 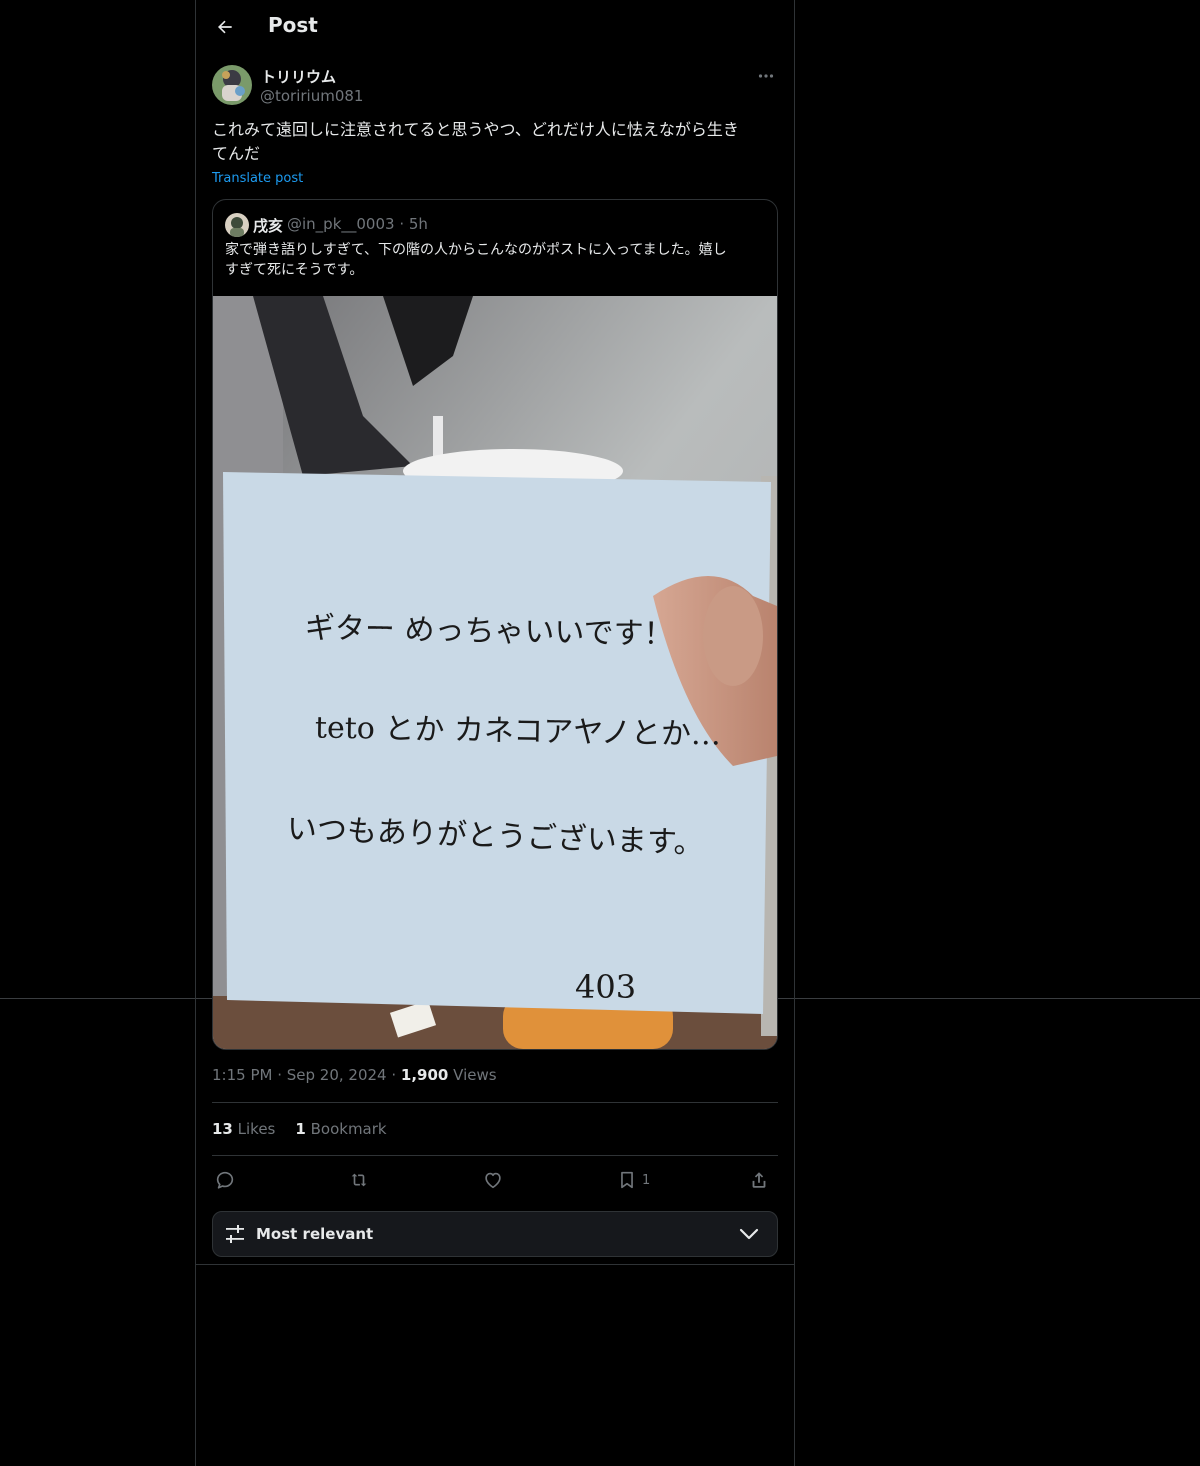 What do you see at coordinates (489, 631) in the screenshot?
I see `note-line-1: ギター めっちゃいいです！` at bounding box center [489, 631].